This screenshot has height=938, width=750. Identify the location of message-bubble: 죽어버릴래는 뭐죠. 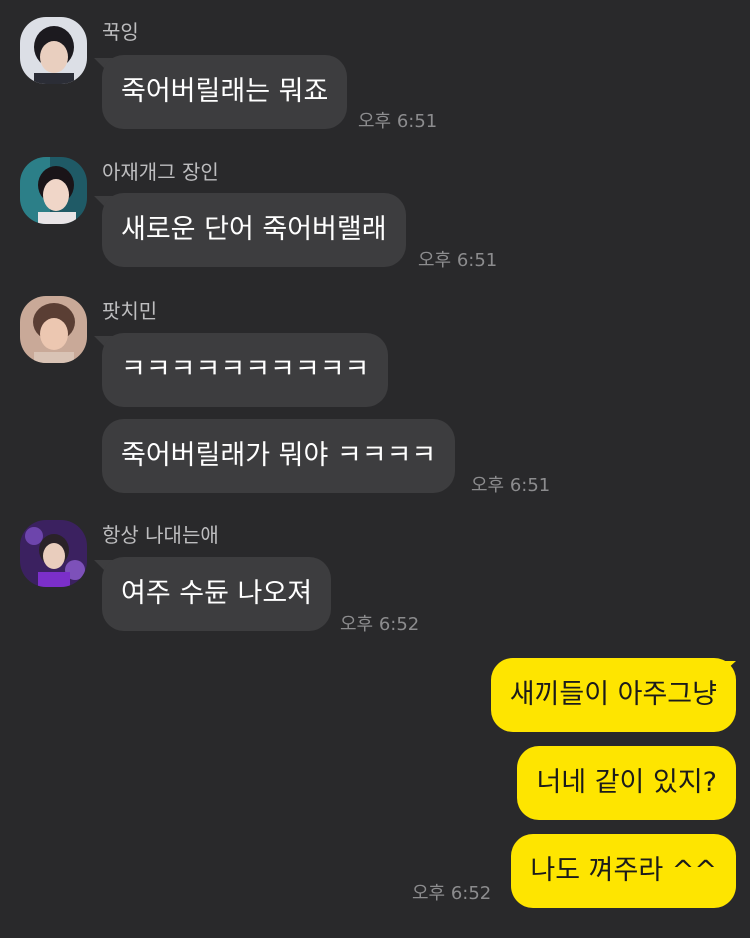
(225, 92).